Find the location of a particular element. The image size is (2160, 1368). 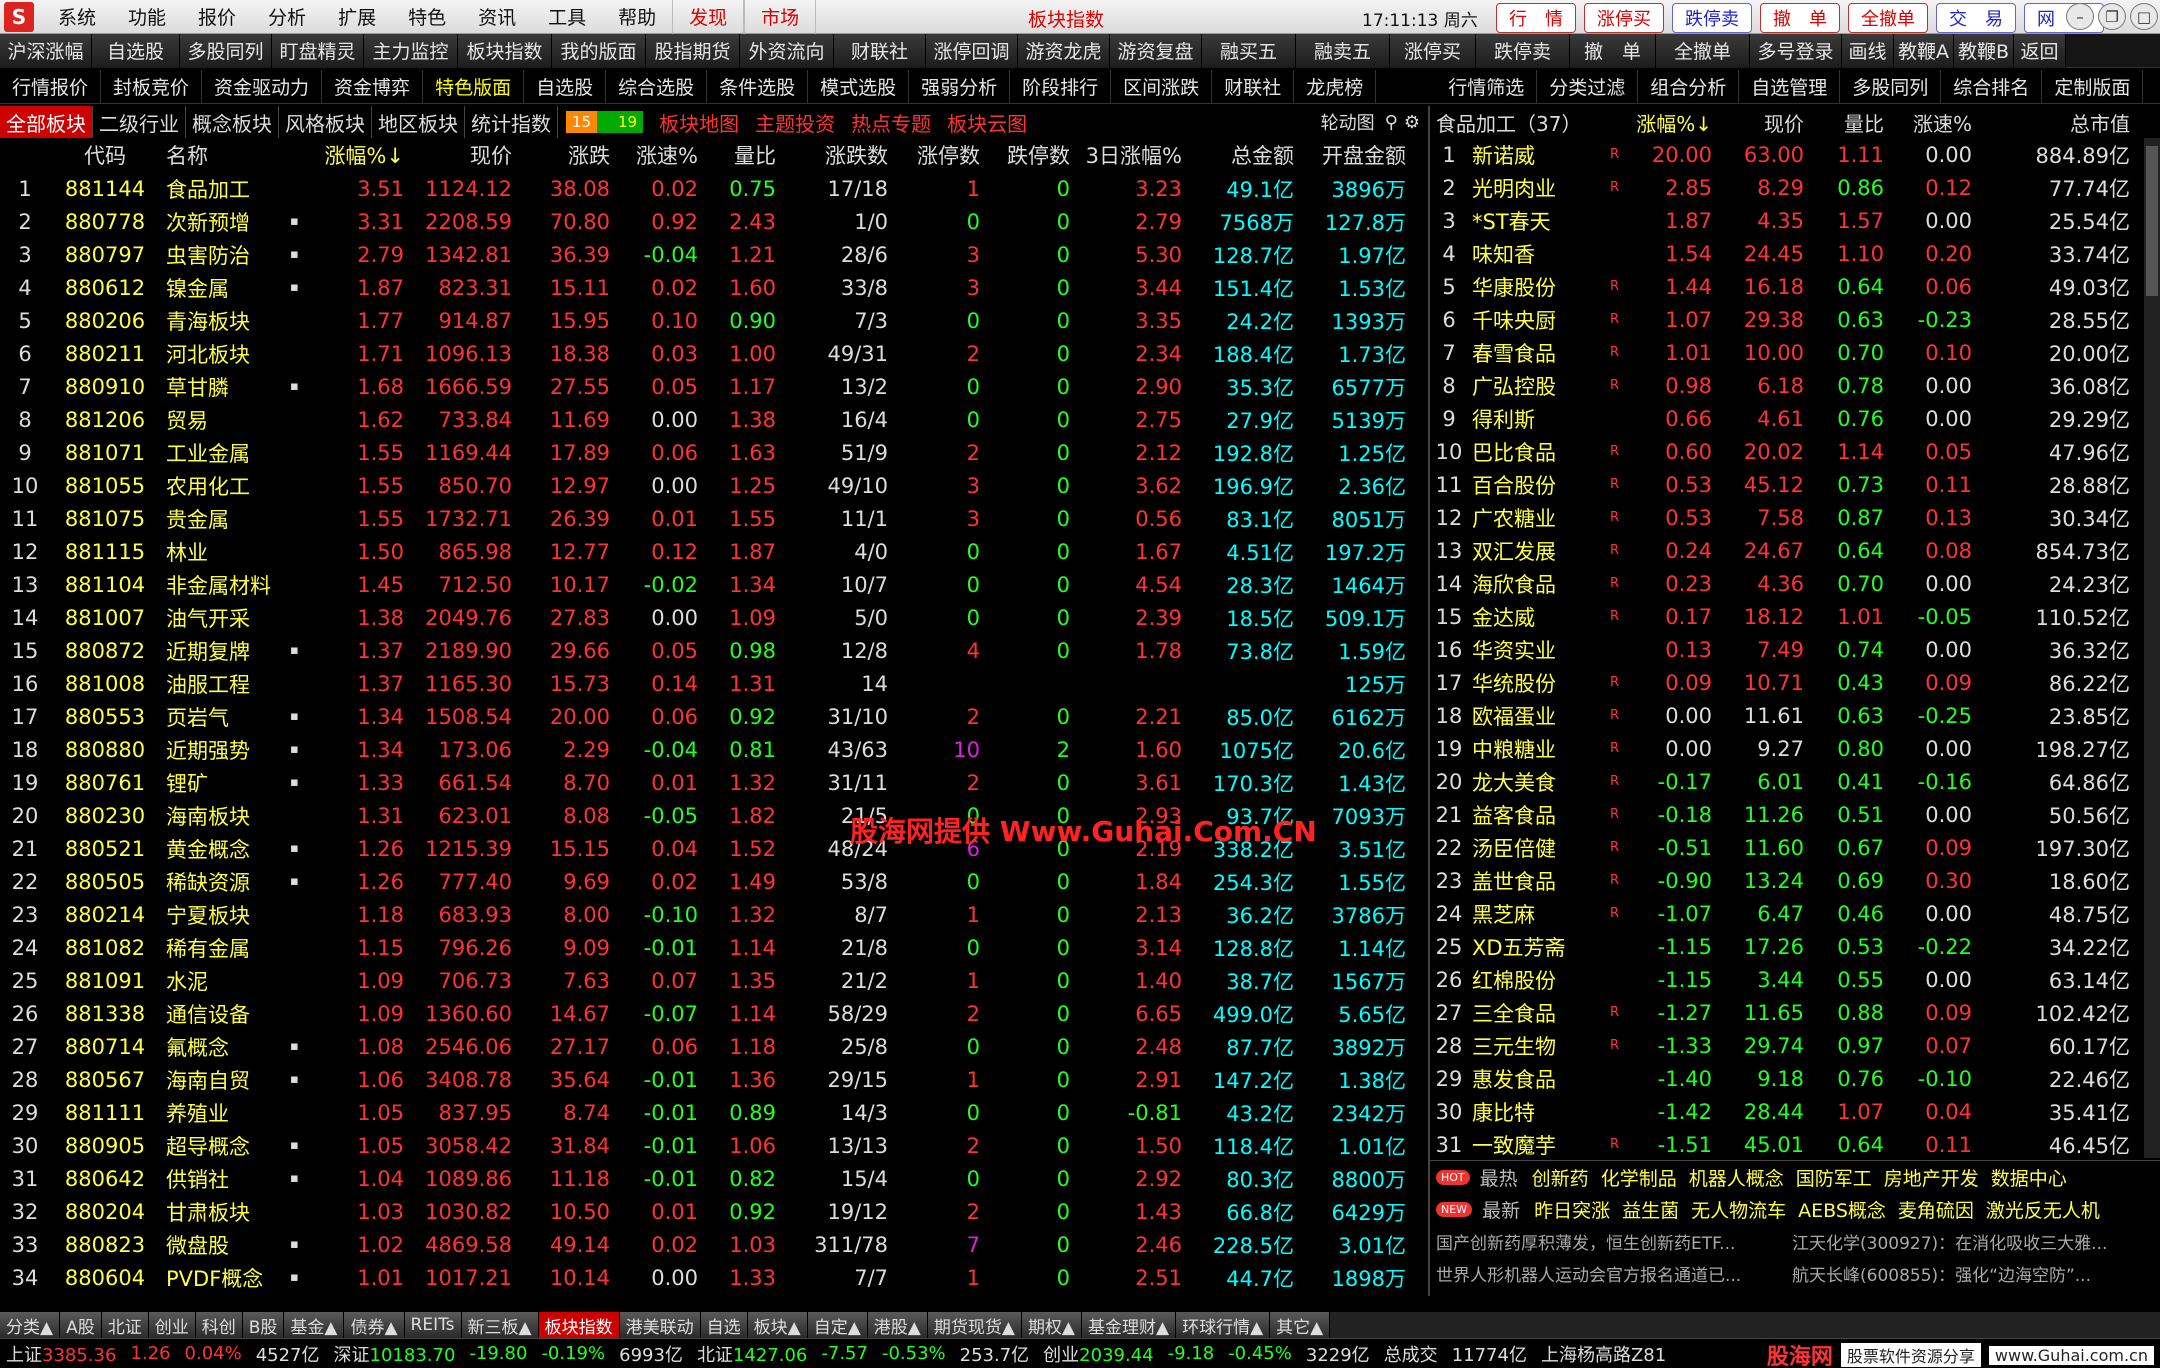

new-topic-2: 无人物流车 is located at coordinates (1738, 1209).